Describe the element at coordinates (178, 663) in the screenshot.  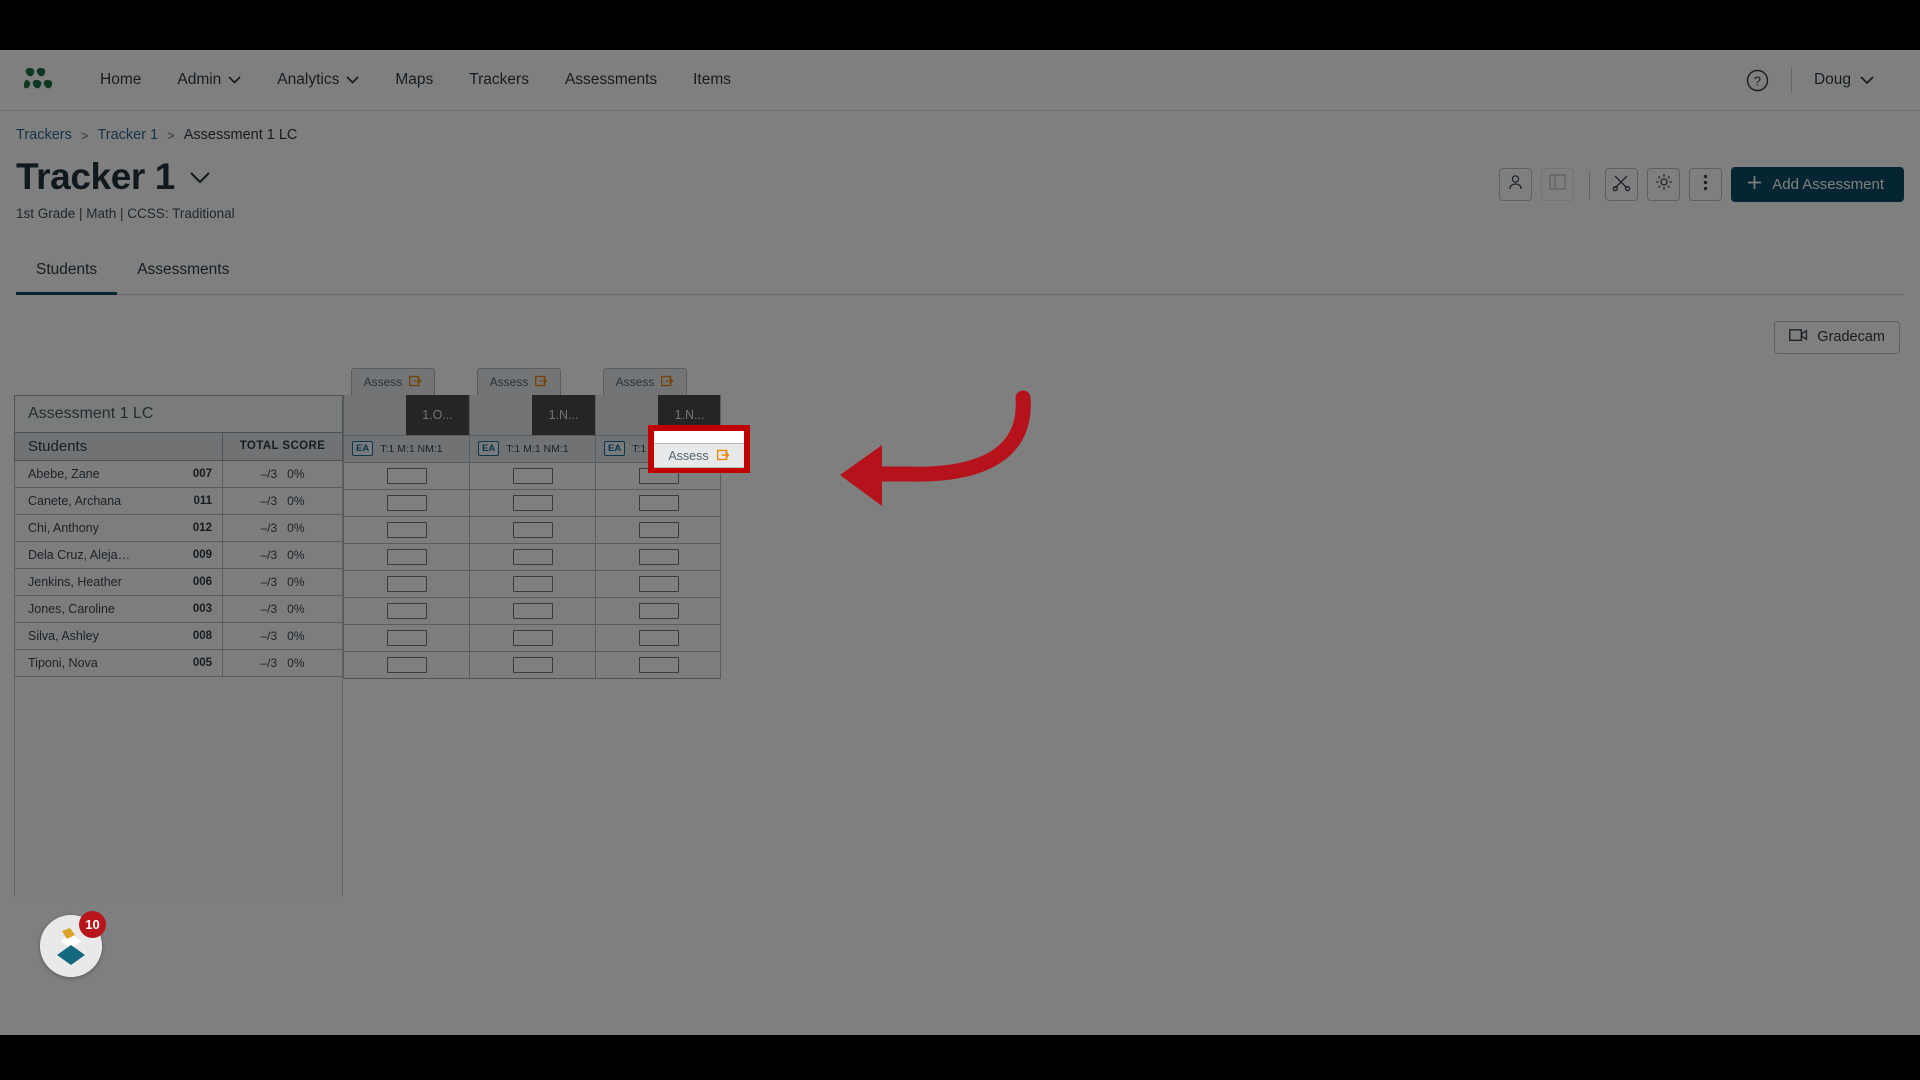
I see `table-row: Tiponi, Nova 005 –/3 0%` at that location.